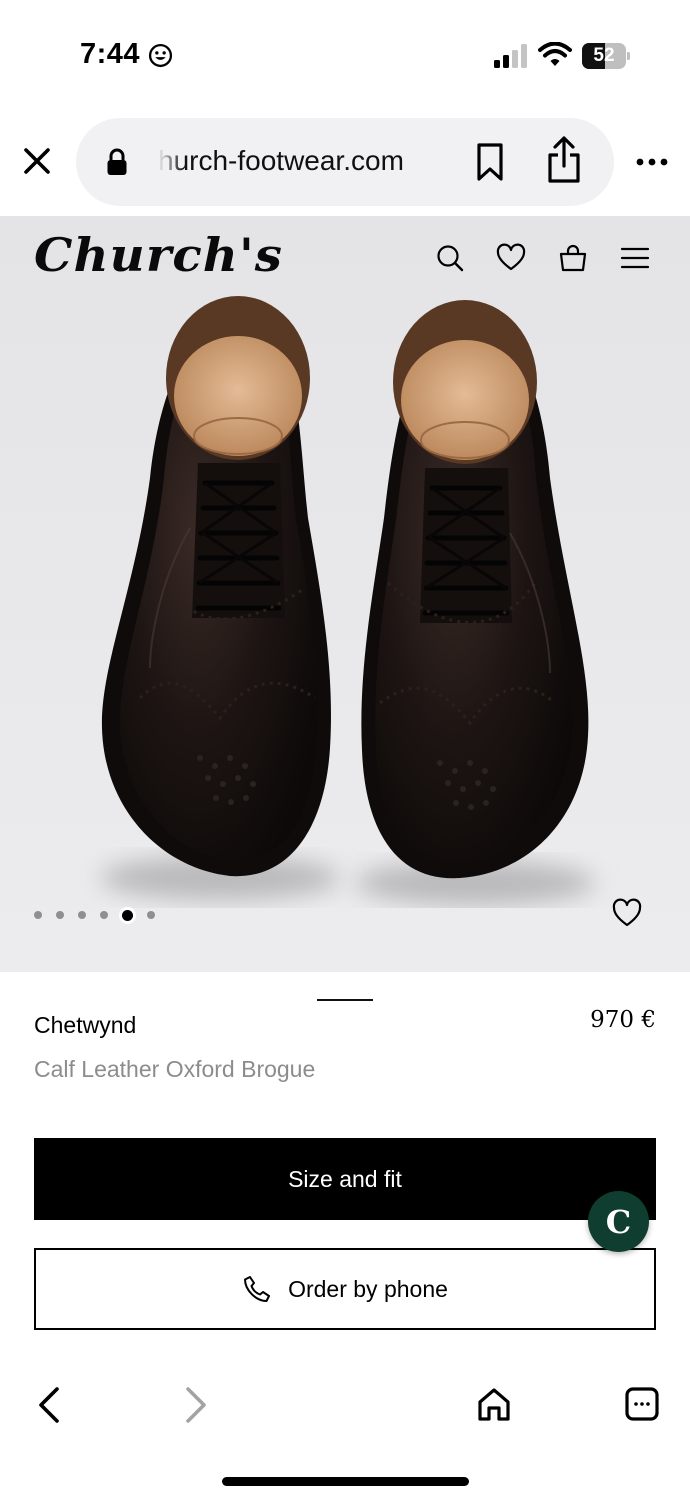 The height and width of the screenshot is (1500, 690). Describe the element at coordinates (160, 55) in the screenshot. I see `smiley-icon` at that location.